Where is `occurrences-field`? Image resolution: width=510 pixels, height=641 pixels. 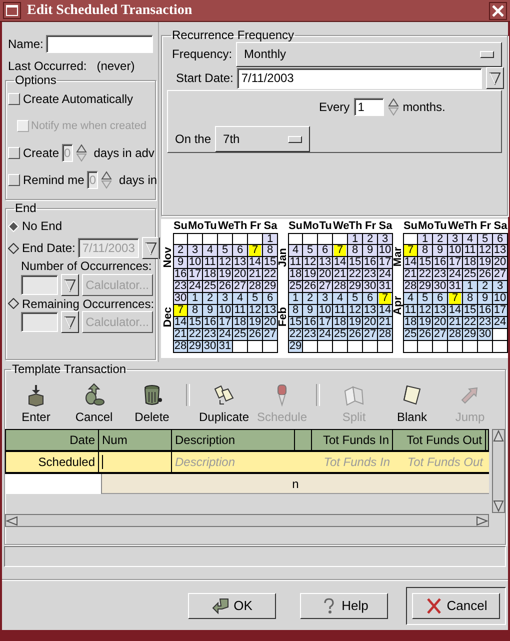 occurrences-field is located at coordinates (39, 285).